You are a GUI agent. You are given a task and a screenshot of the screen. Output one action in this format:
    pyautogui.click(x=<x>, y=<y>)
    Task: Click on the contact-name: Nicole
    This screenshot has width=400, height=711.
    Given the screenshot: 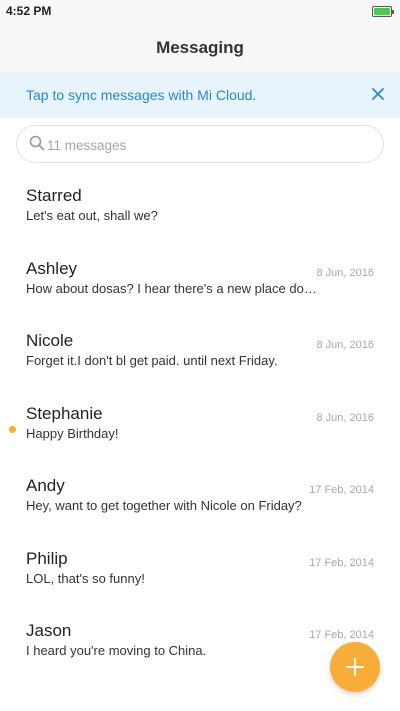 What is the action you would take?
    pyautogui.click(x=50, y=340)
    